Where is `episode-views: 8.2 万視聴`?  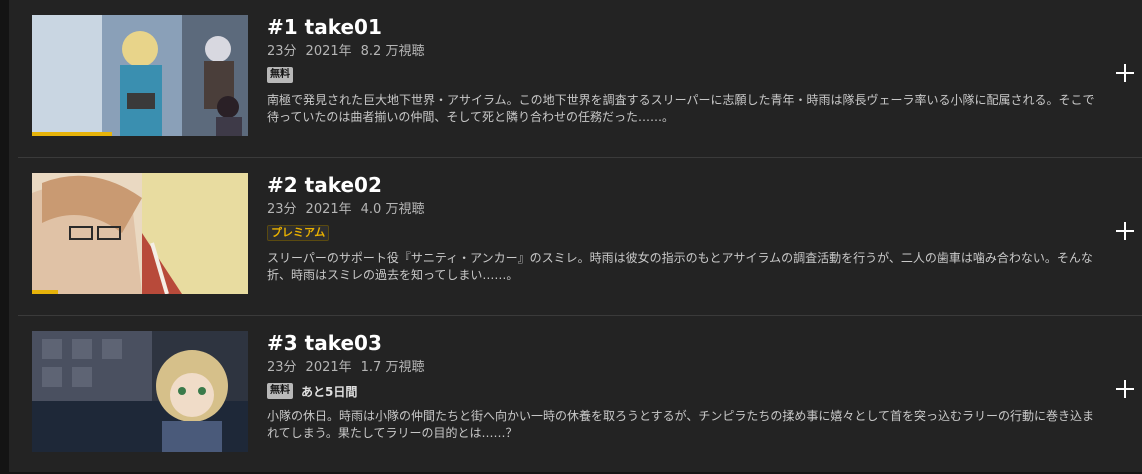 episode-views: 8.2 万視聴 is located at coordinates (392, 51).